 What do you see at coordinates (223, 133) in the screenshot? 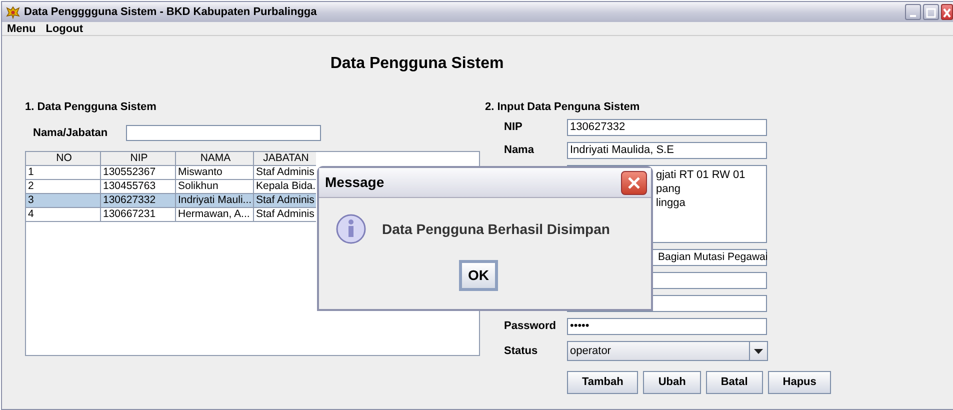
I see `search-field` at bounding box center [223, 133].